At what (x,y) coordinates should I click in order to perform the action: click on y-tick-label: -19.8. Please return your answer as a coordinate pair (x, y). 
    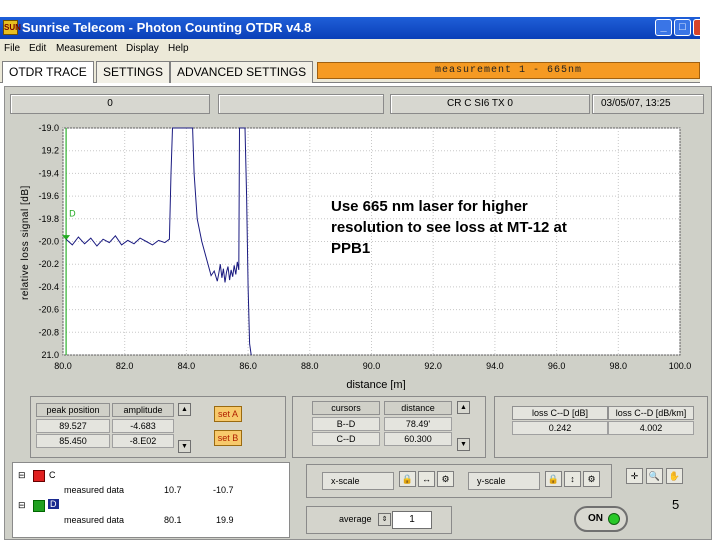
    Looking at the image, I should click on (48, 219).